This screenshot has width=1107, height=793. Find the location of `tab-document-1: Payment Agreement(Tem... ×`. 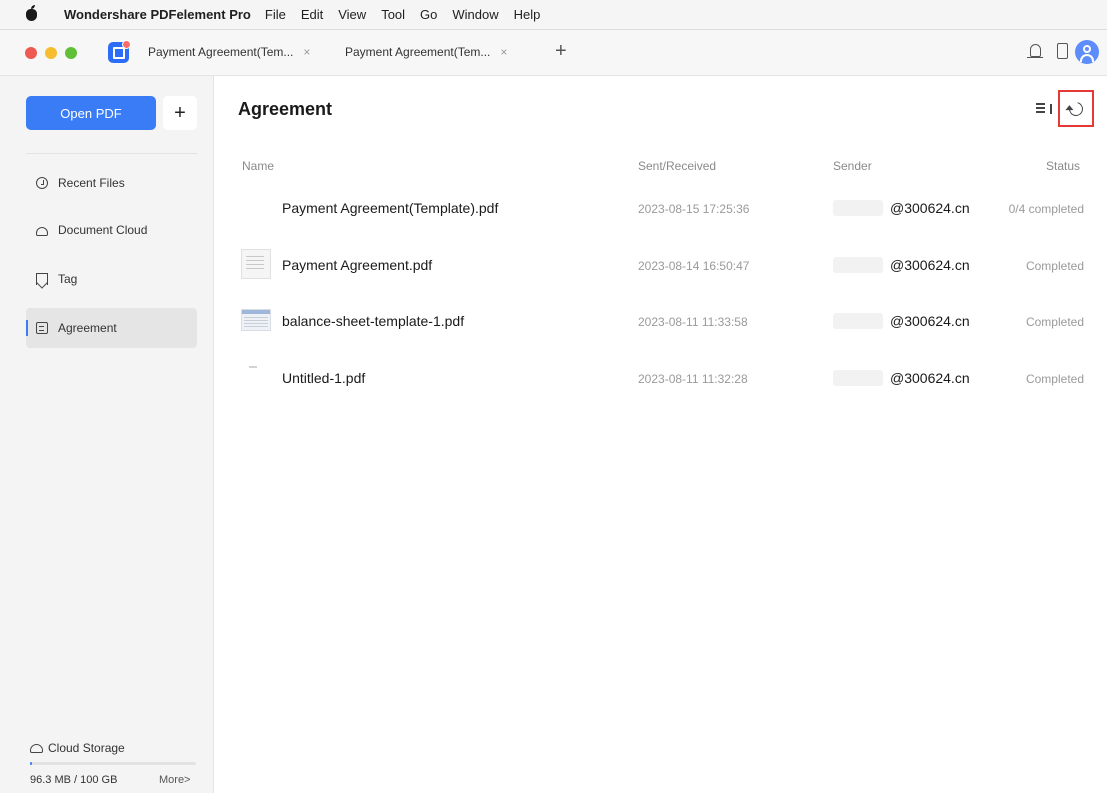

tab-document-1: Payment Agreement(Tem... × is located at coordinates (229, 52).